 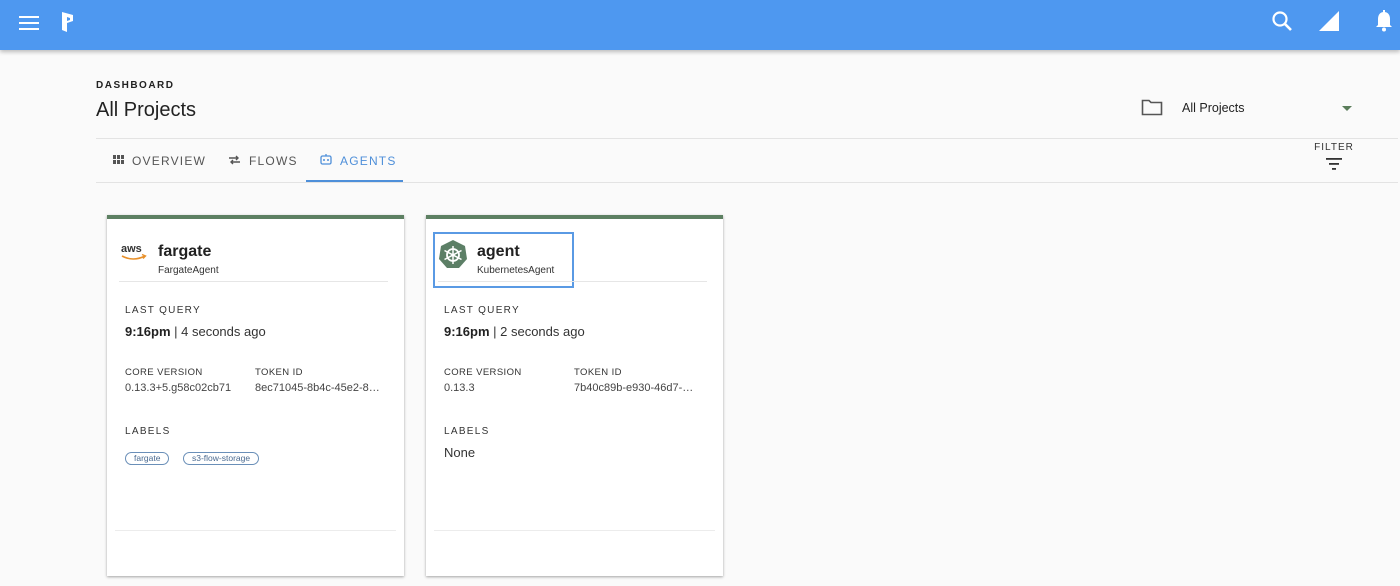 I want to click on top-app-bar, so click(x=700, y=25).